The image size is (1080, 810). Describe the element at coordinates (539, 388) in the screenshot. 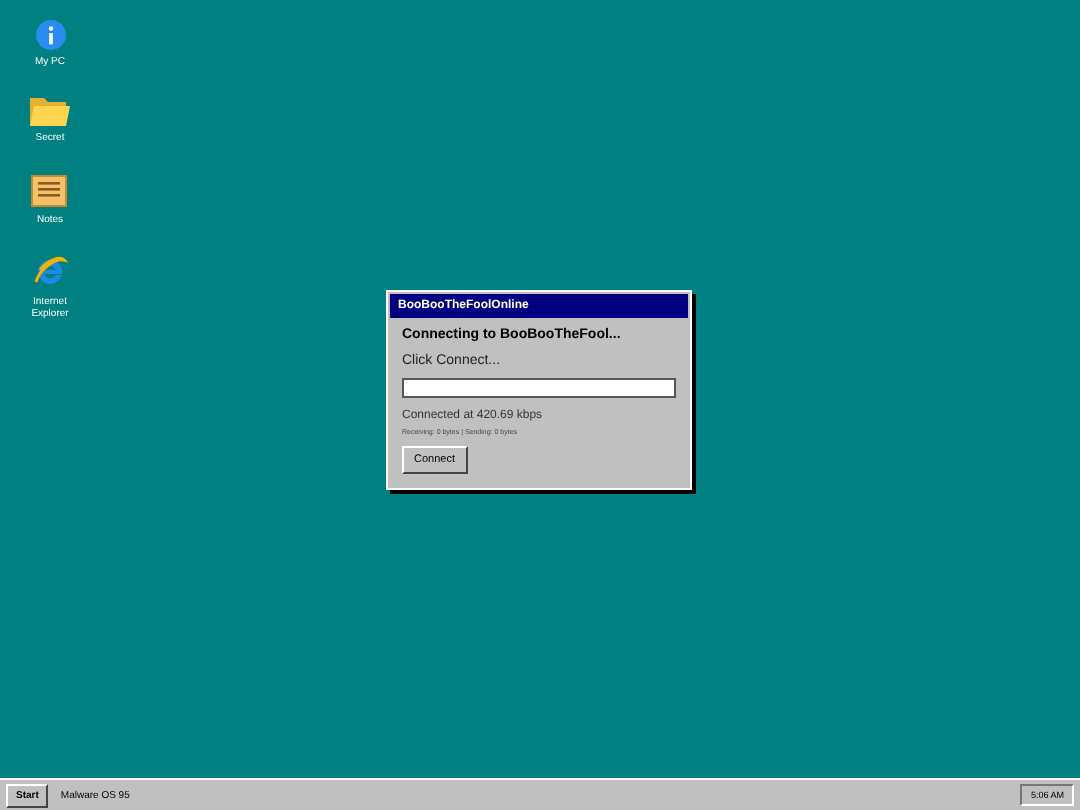

I see `input-field` at that location.